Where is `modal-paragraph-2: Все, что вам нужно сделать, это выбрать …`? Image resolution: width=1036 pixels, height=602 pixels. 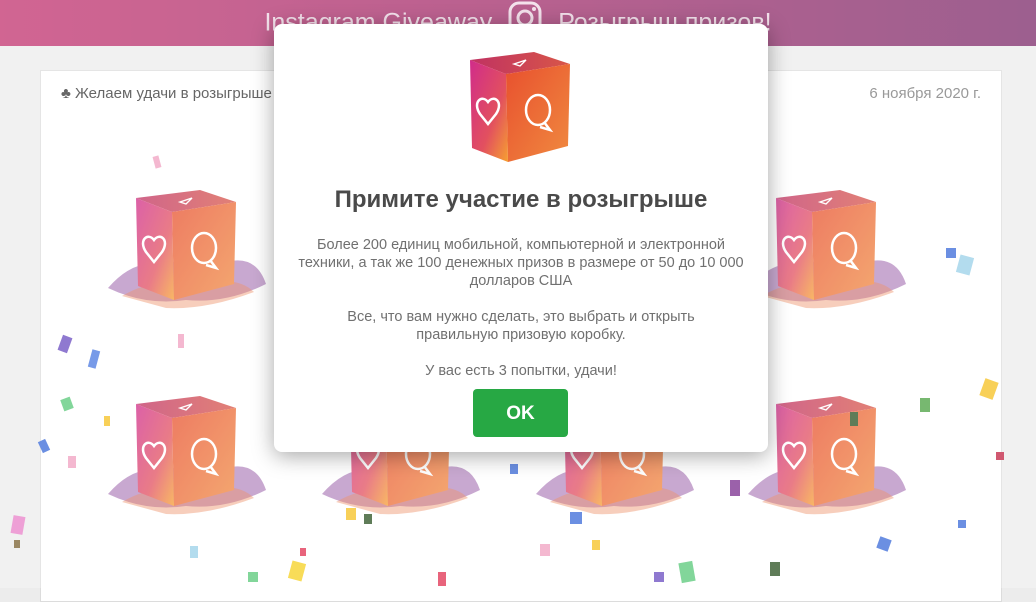 modal-paragraph-2: Все, что вам нужно сделать, это выбрать … is located at coordinates (521, 326).